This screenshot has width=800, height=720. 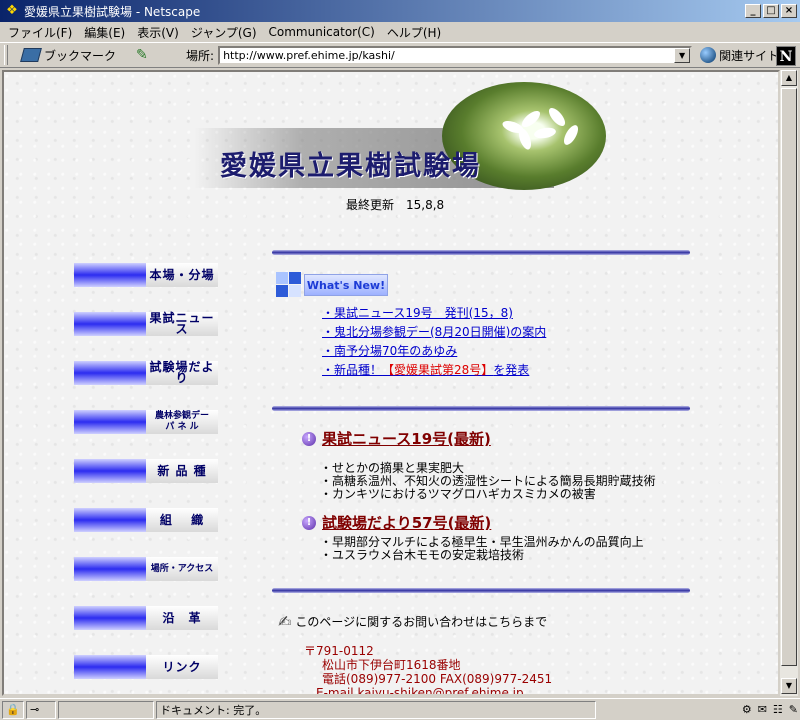 I want to click on site-title: 愛媛県立果樹試験場, so click(x=350, y=166).